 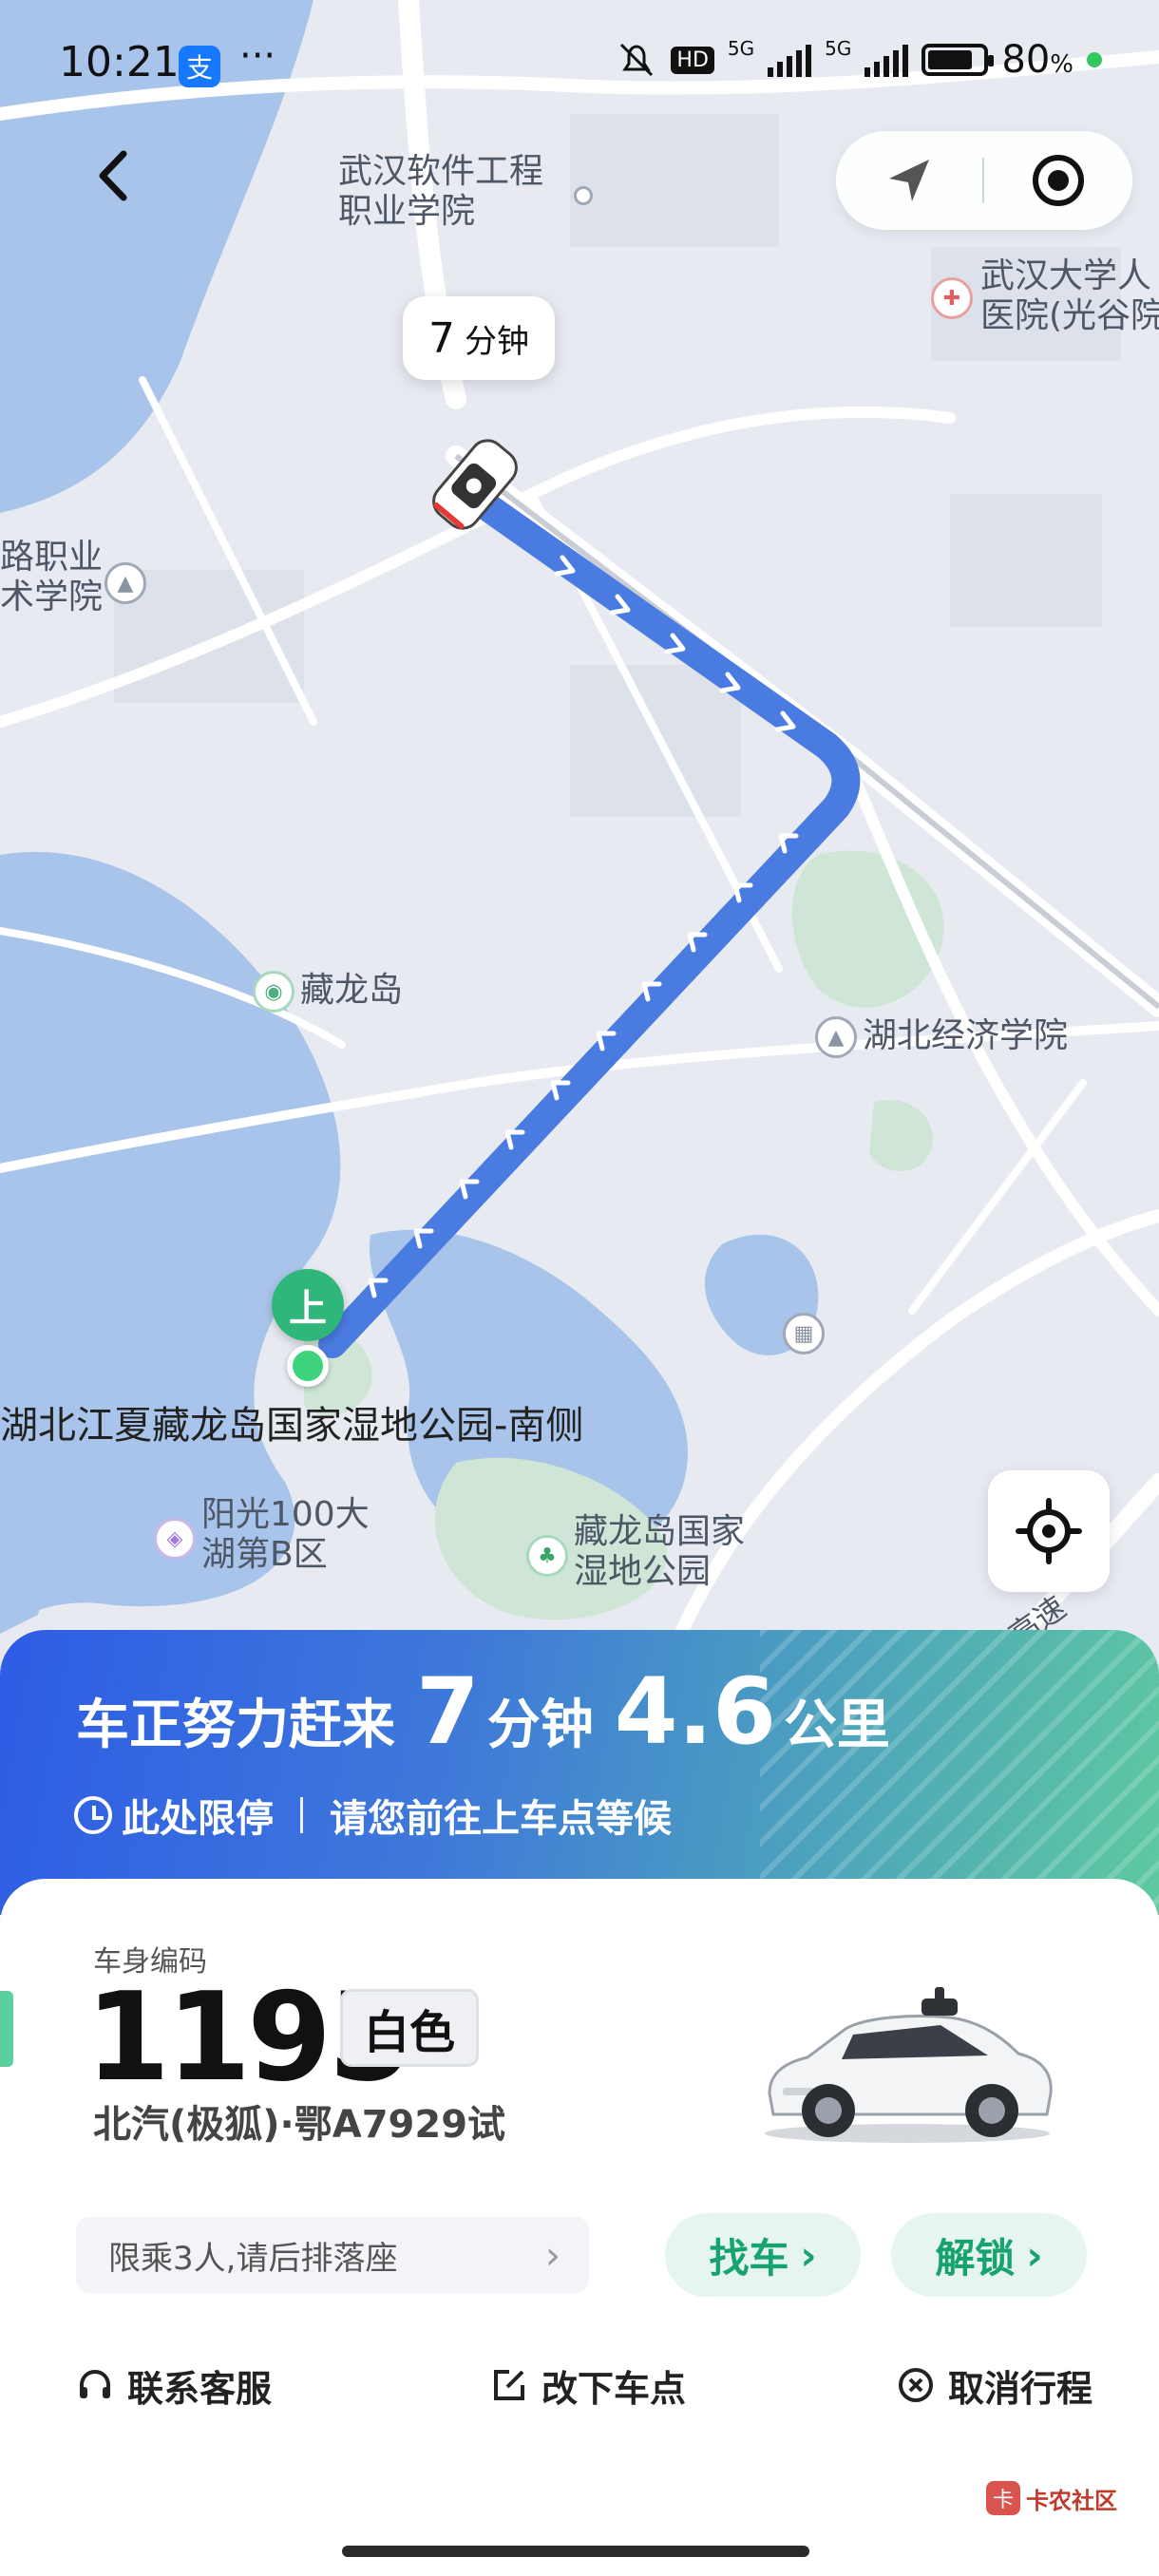 I want to click on notice-no-parking: 此处限停, so click(x=198, y=1819).